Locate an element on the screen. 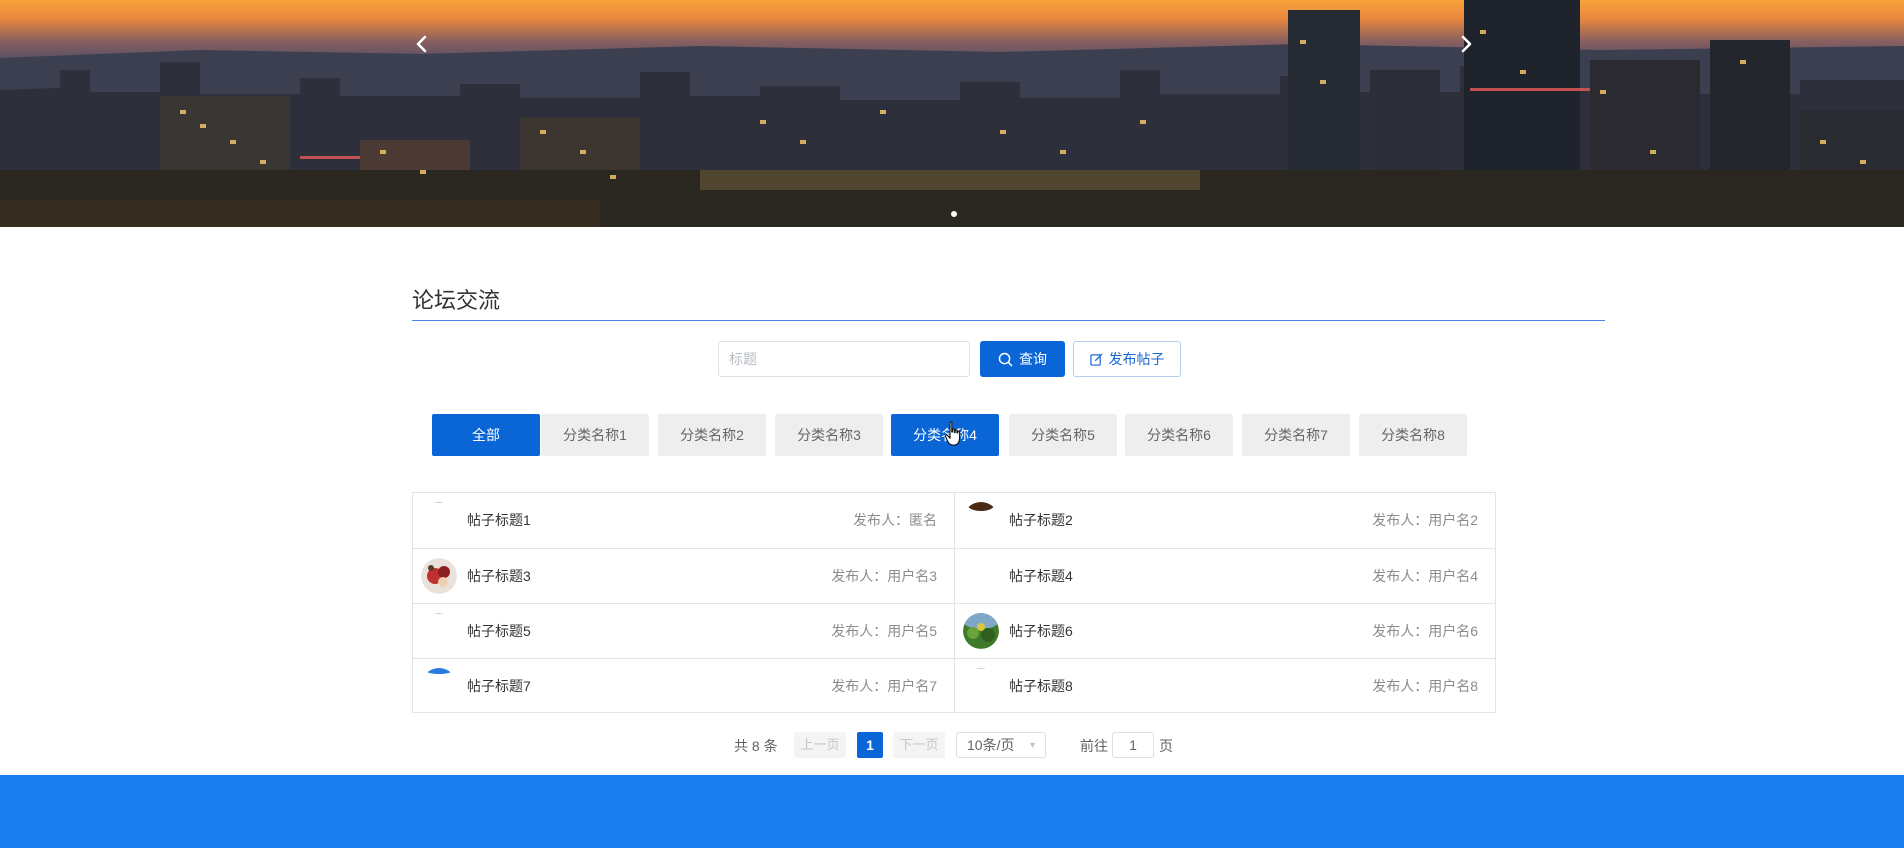 The image size is (1904, 848). category-tab-label: 分类名称1 is located at coordinates (595, 435).